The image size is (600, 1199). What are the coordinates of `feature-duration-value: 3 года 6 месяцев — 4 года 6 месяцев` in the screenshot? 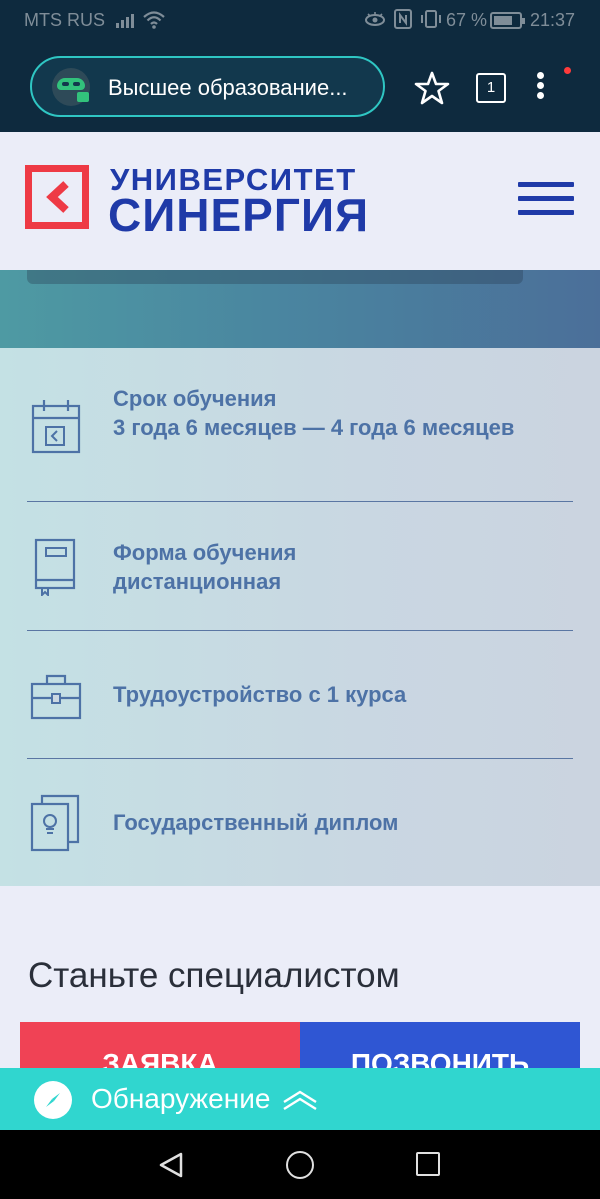 It's located at (314, 427).